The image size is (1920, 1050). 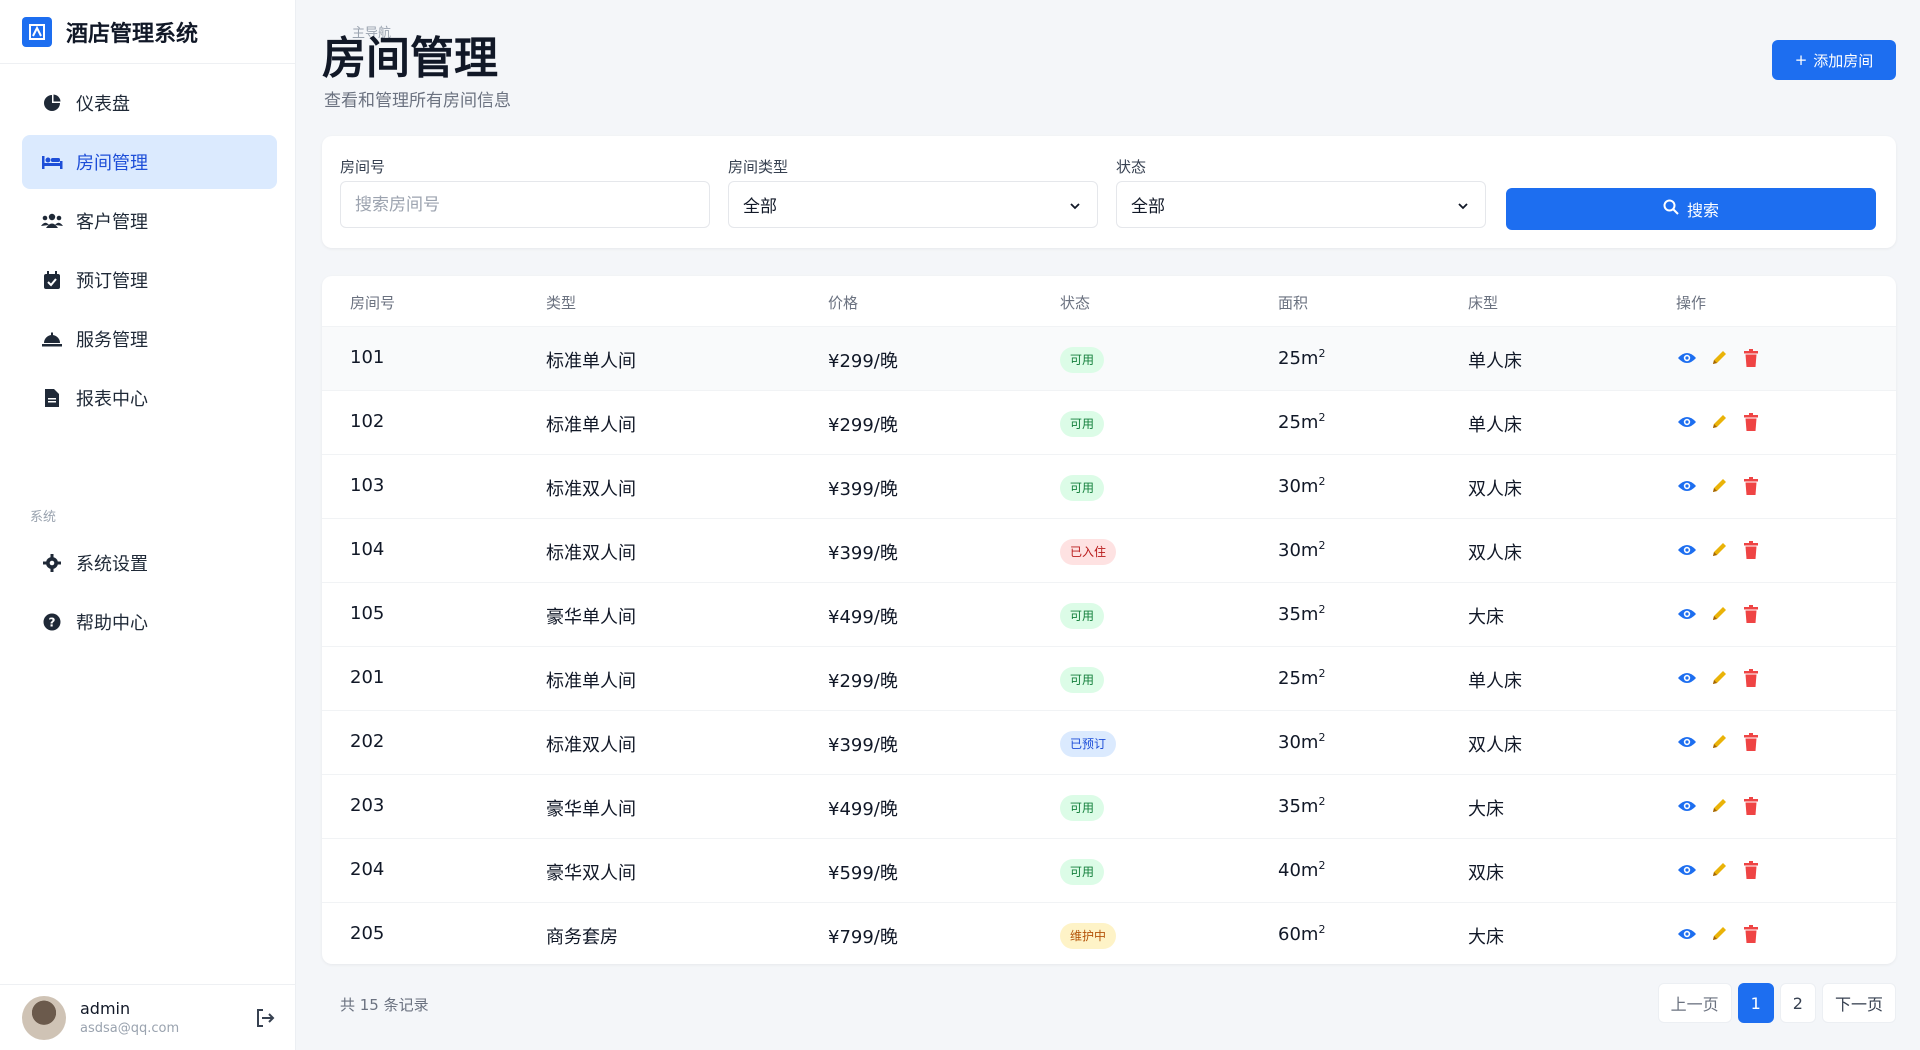 I want to click on room-area-value: 60m, so click(x=1298, y=934).